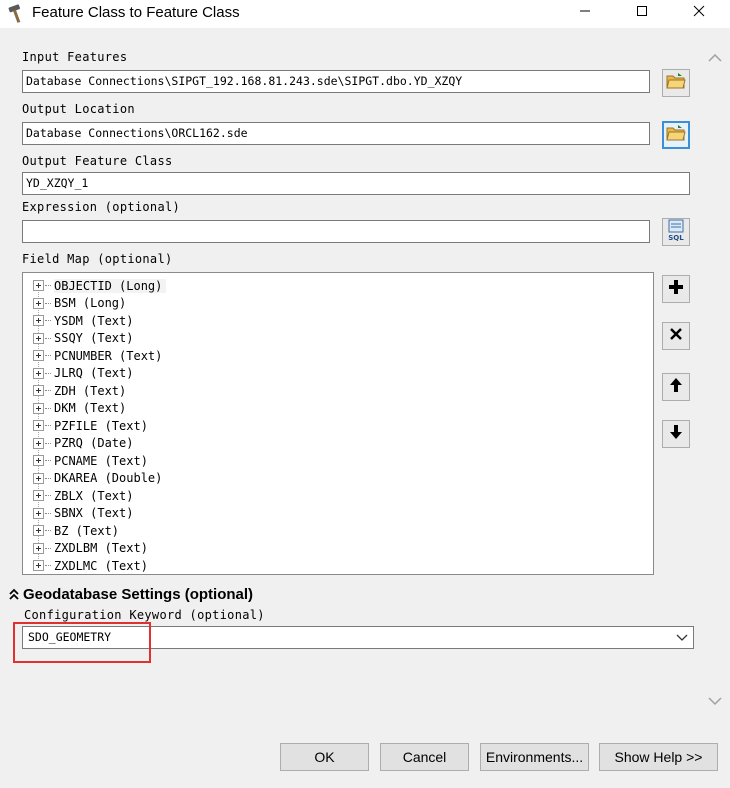 Image resolution: width=730 pixels, height=788 pixels. I want to click on minimize-icon, so click(585, 13).